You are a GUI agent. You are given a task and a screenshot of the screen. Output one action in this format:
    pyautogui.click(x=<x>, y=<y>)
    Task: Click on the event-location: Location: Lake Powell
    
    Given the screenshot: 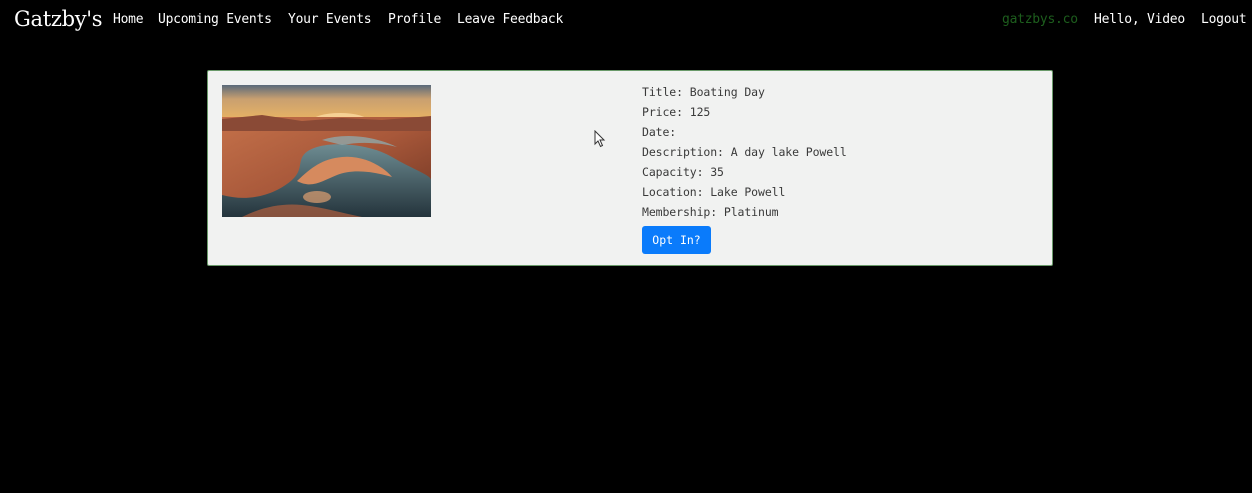 What is the action you would take?
    pyautogui.click(x=714, y=192)
    